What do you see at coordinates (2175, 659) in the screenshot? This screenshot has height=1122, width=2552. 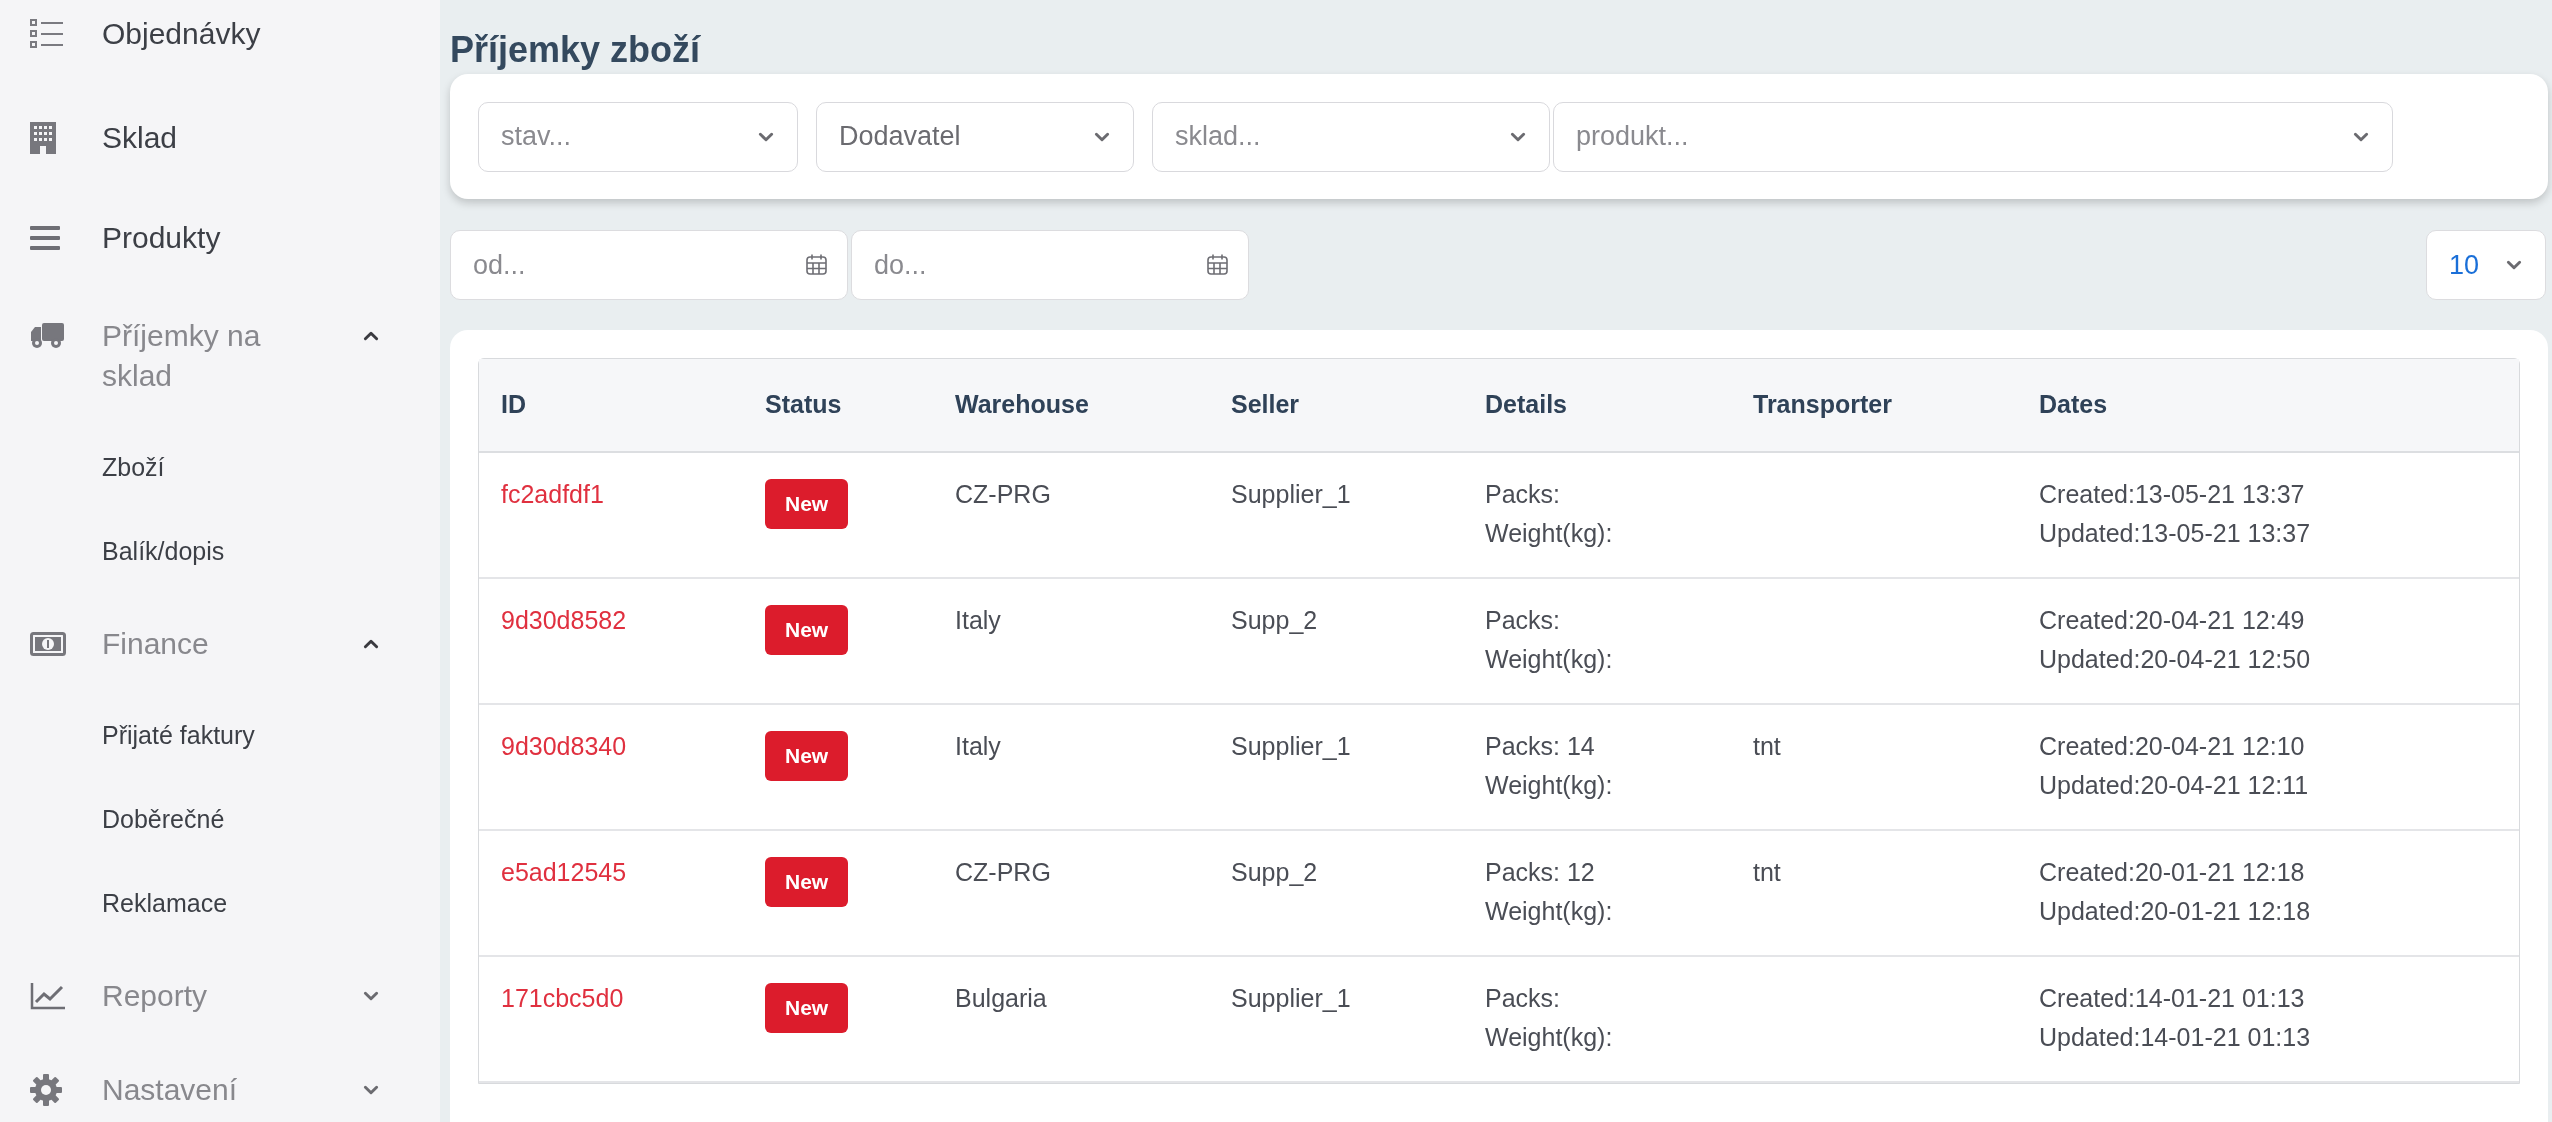 I see `table-cell-text: Updated:20-04-21 12:50` at bounding box center [2175, 659].